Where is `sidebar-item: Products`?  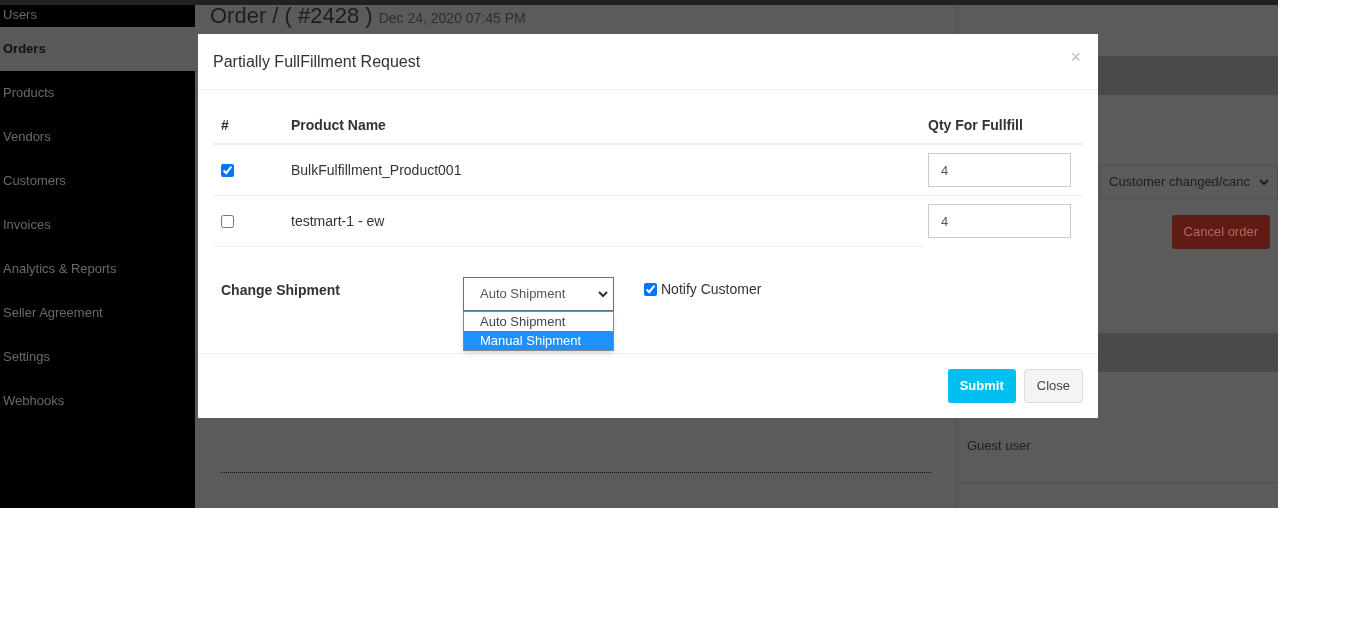 sidebar-item: Products is located at coordinates (97, 93).